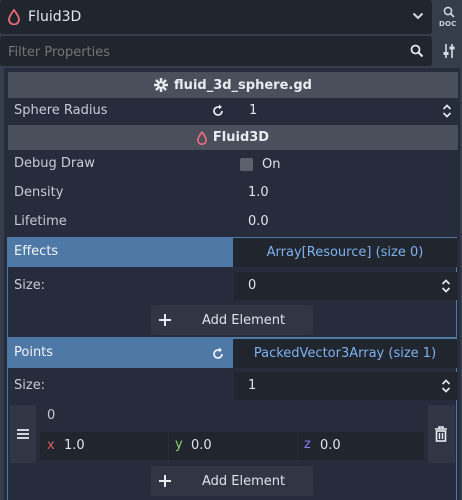  What do you see at coordinates (34, 352) in the screenshot?
I see `points-label: Points` at bounding box center [34, 352].